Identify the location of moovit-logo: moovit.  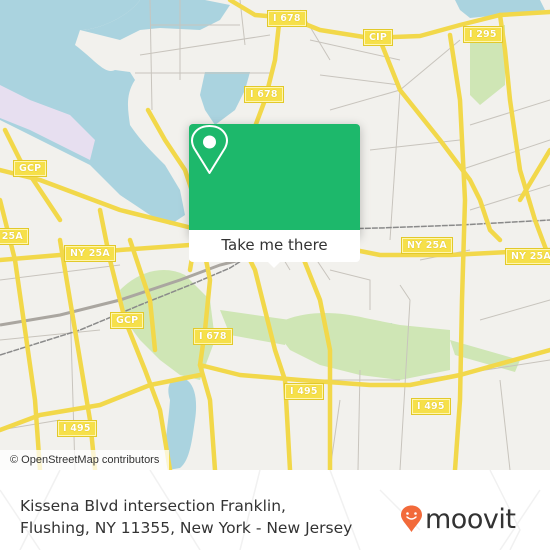
(458, 519).